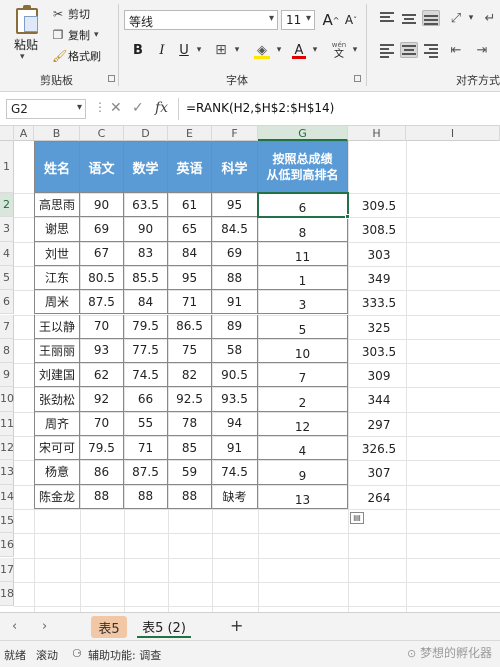 The image size is (500, 667). Describe the element at coordinates (379, 498) in the screenshot. I see `total-score-cell: 264` at that location.